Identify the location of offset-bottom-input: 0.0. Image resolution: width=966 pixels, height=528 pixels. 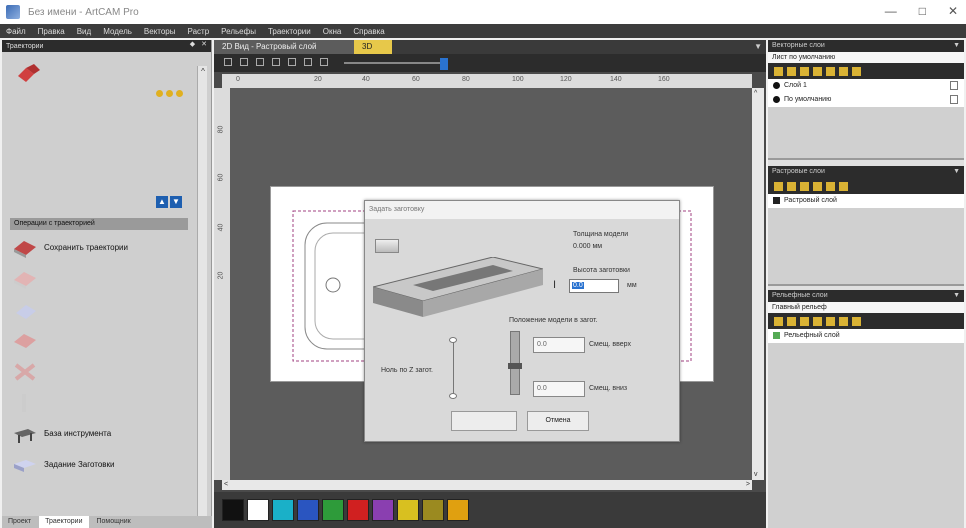
(559, 389).